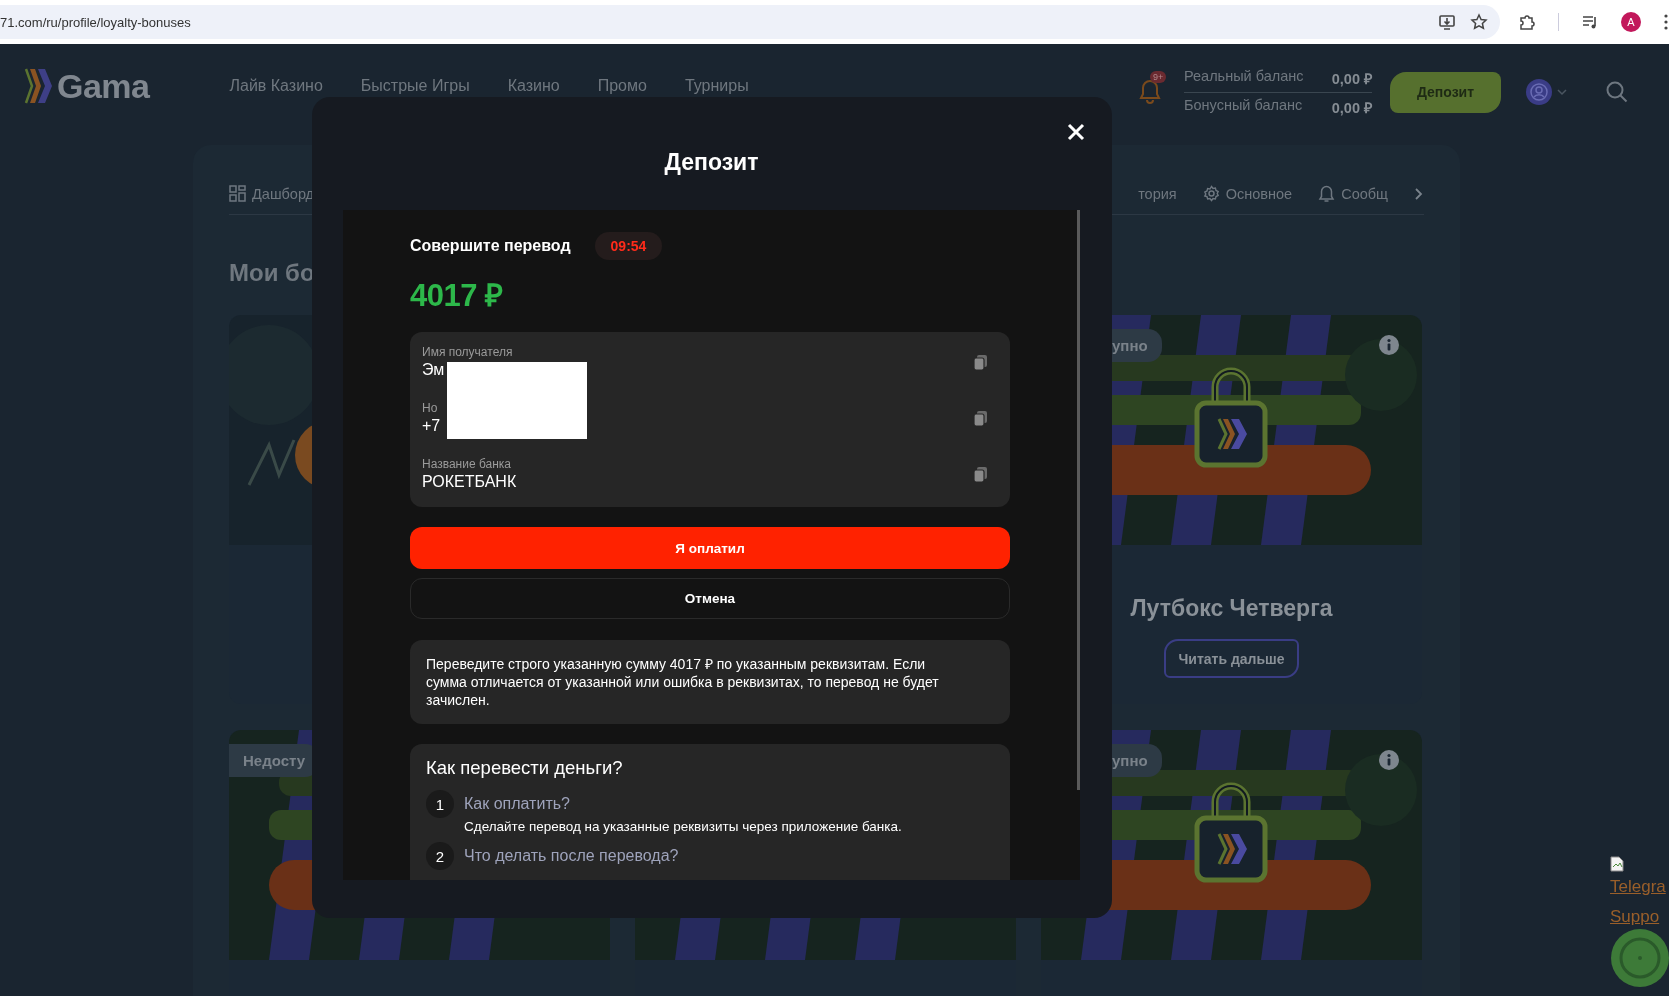  What do you see at coordinates (1231, 608) in the screenshot?
I see `card-title: Лутбокс Четверга` at bounding box center [1231, 608].